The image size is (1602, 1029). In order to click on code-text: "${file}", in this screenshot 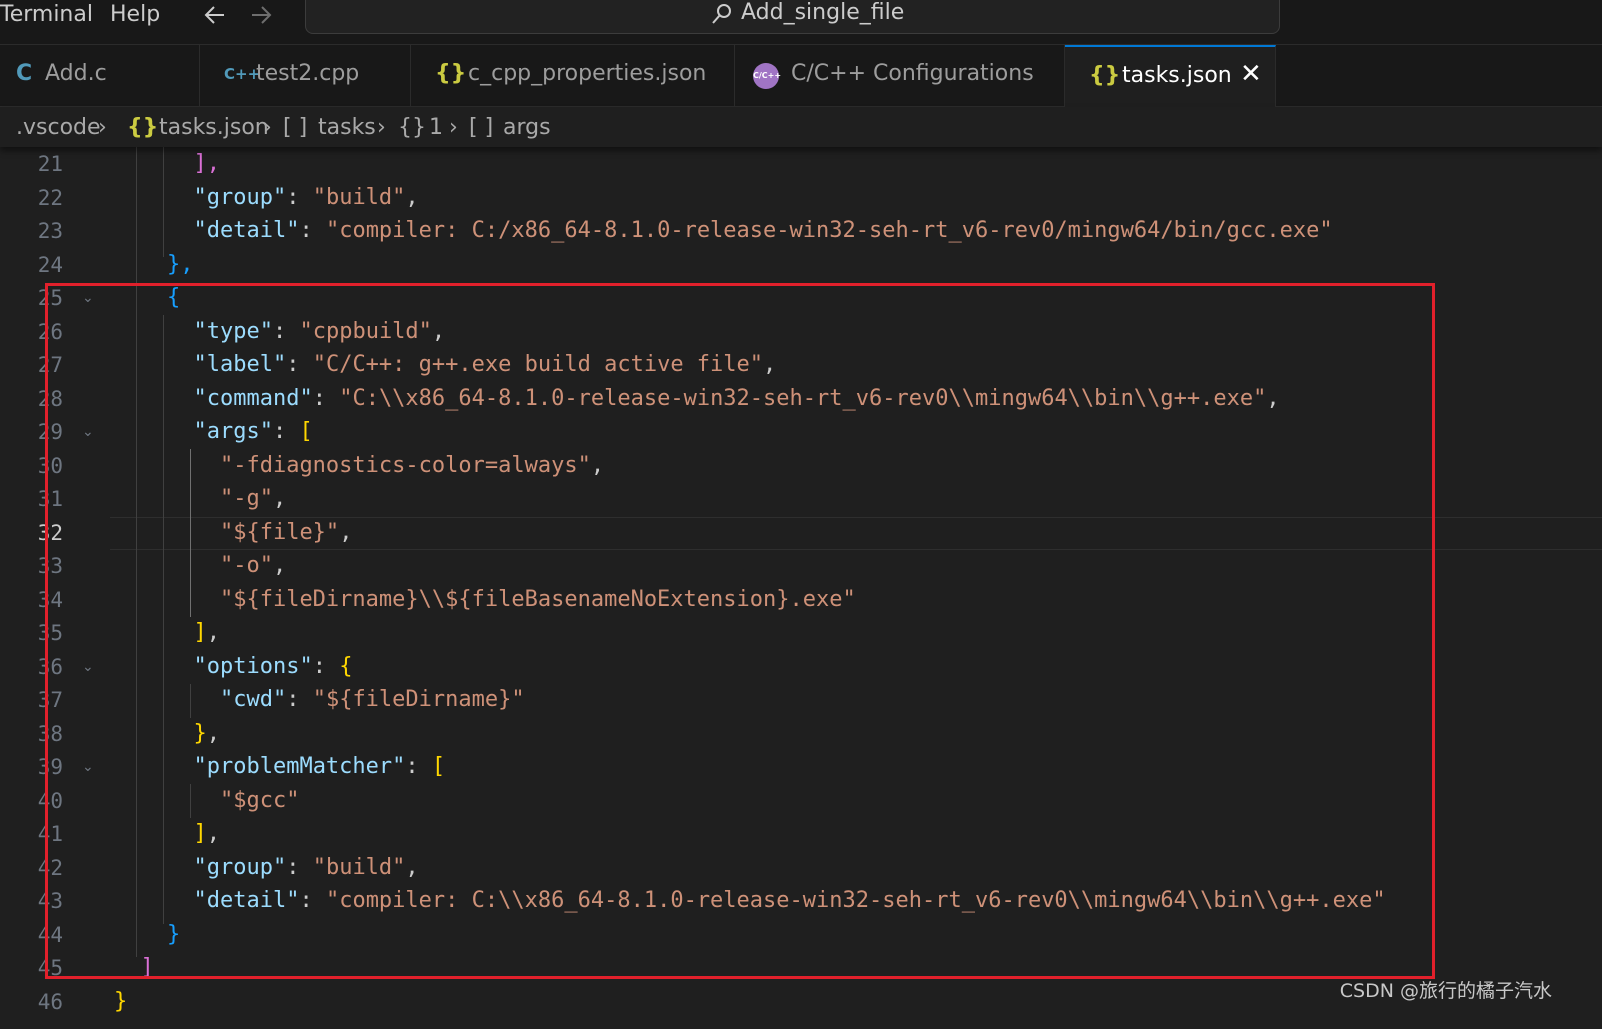, I will do `click(286, 532)`.